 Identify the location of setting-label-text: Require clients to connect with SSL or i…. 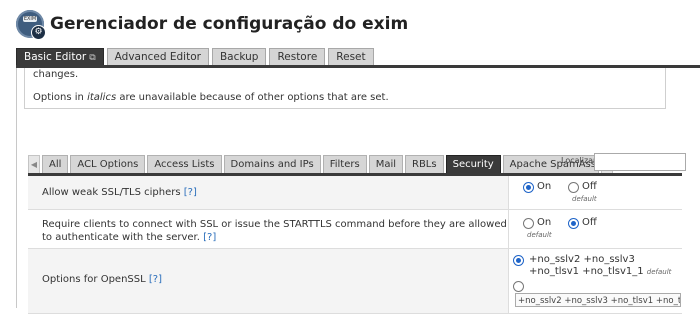
(274, 231).